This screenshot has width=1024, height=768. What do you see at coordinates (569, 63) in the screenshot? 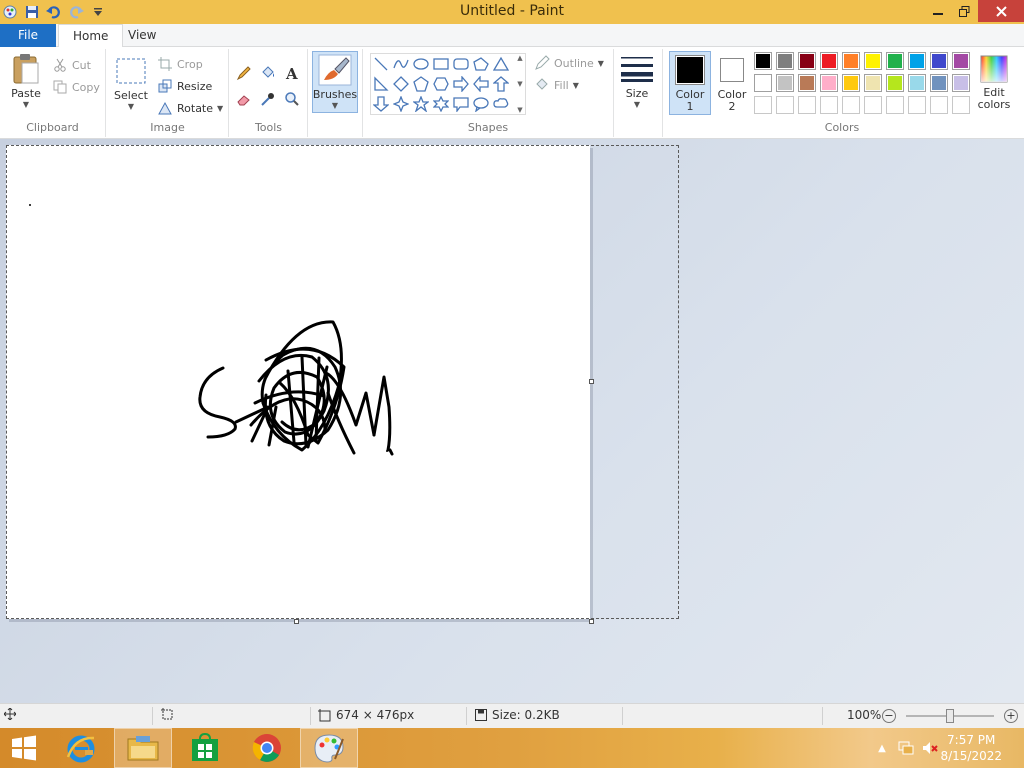
I see `outline-button: Outline ▼` at bounding box center [569, 63].